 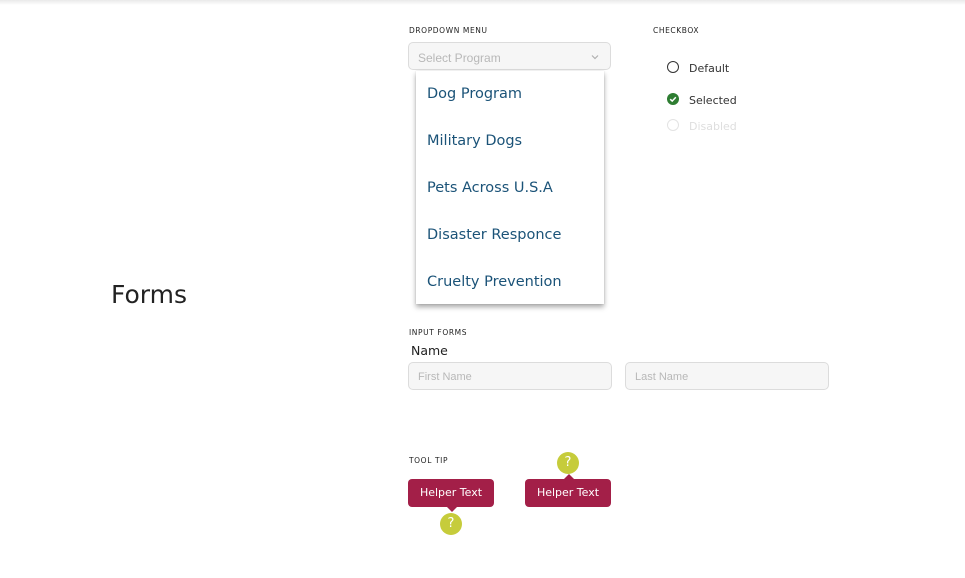 What do you see at coordinates (149, 294) in the screenshot?
I see `page-title: Forms` at bounding box center [149, 294].